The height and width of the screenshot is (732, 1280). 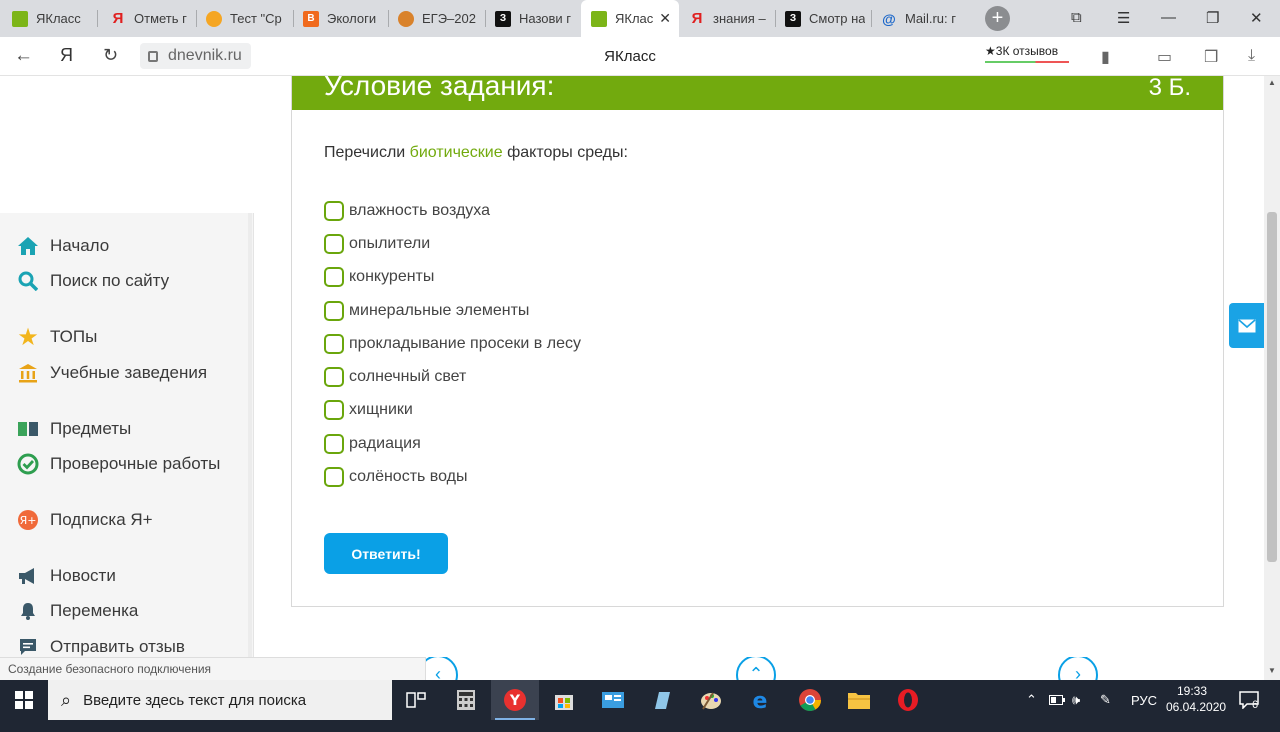 I want to click on bookmark-icon: ▮, so click(x=1105, y=57).